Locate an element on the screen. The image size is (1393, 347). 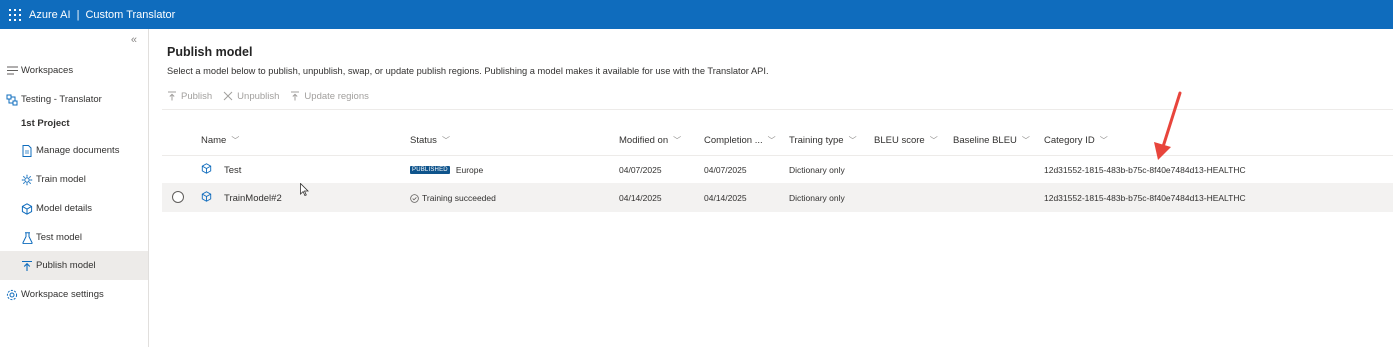
divider is located at coordinates (777, 109).